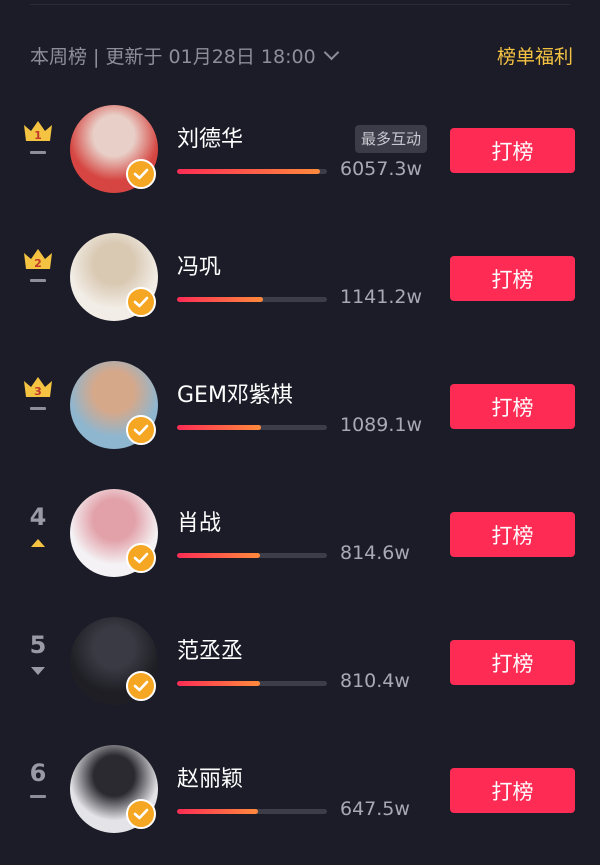  I want to click on crown-rank-number: 1, so click(38, 135).